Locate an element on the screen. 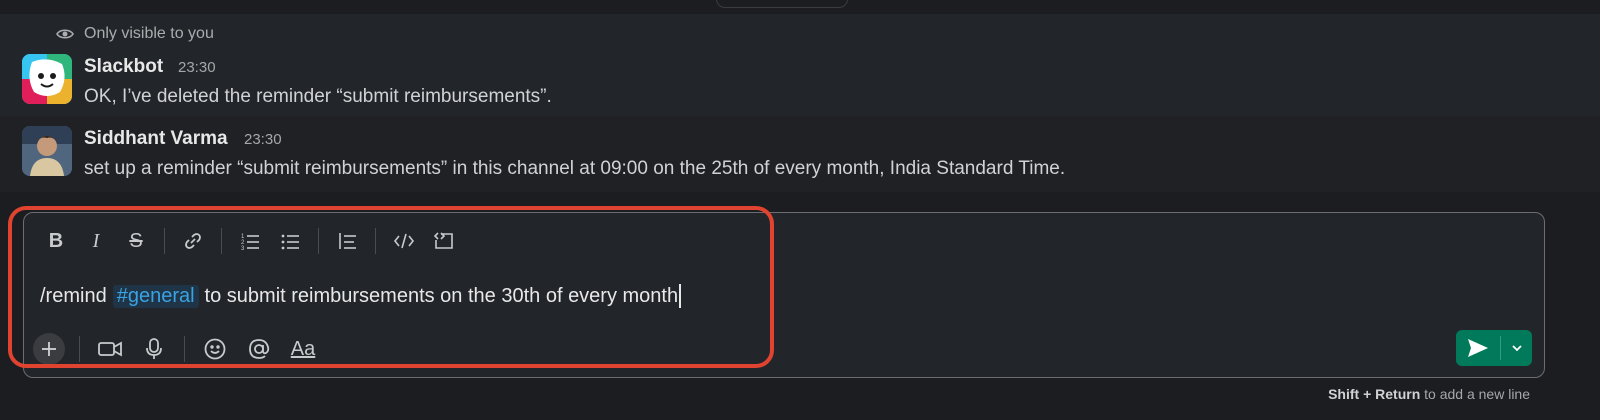 This screenshot has width=1600, height=420. jump-pill is located at coordinates (782, 4).